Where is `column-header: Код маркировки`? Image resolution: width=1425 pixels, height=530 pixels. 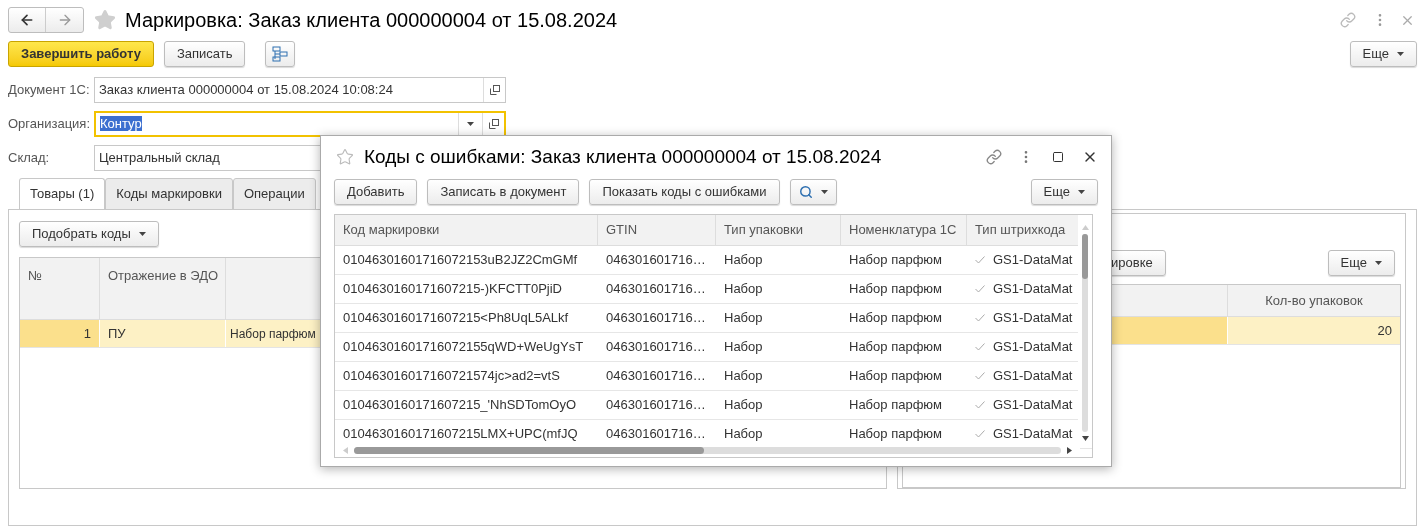
column-header: Код маркировки is located at coordinates (466, 230).